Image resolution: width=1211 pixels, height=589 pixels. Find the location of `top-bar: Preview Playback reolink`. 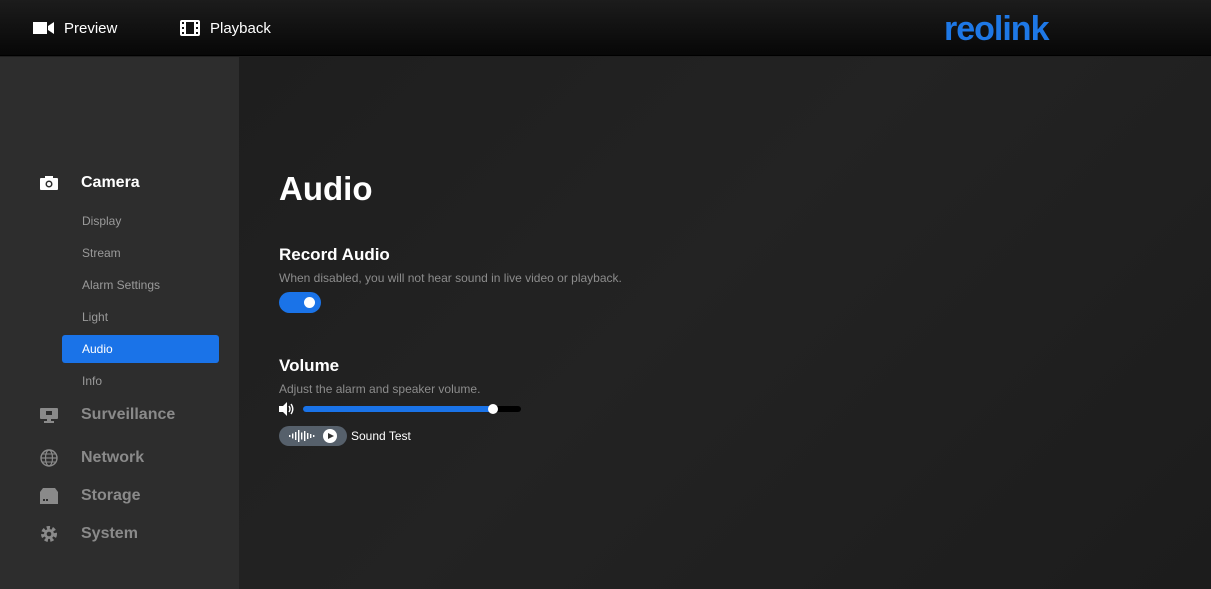

top-bar: Preview Playback reolink is located at coordinates (605, 28).